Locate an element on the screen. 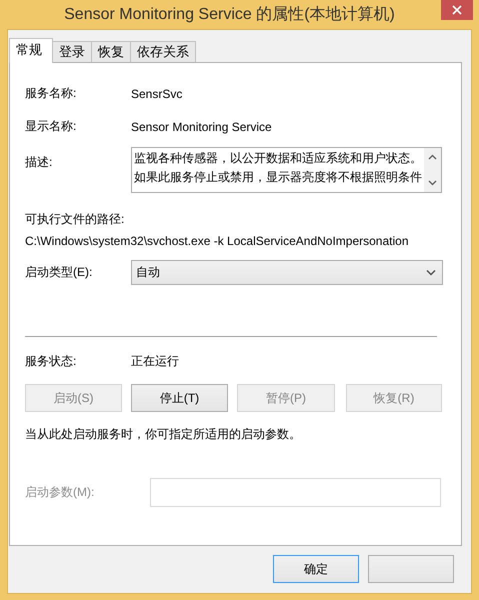  field-label: 启动参数(M): is located at coordinates (60, 492).